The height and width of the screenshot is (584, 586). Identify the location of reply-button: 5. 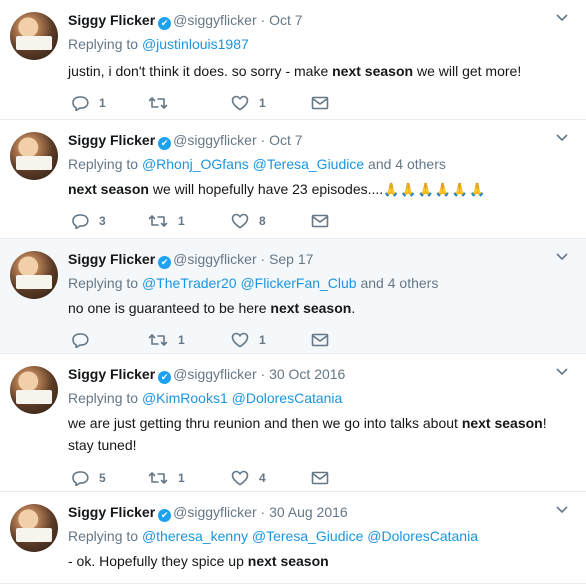
(88, 478).